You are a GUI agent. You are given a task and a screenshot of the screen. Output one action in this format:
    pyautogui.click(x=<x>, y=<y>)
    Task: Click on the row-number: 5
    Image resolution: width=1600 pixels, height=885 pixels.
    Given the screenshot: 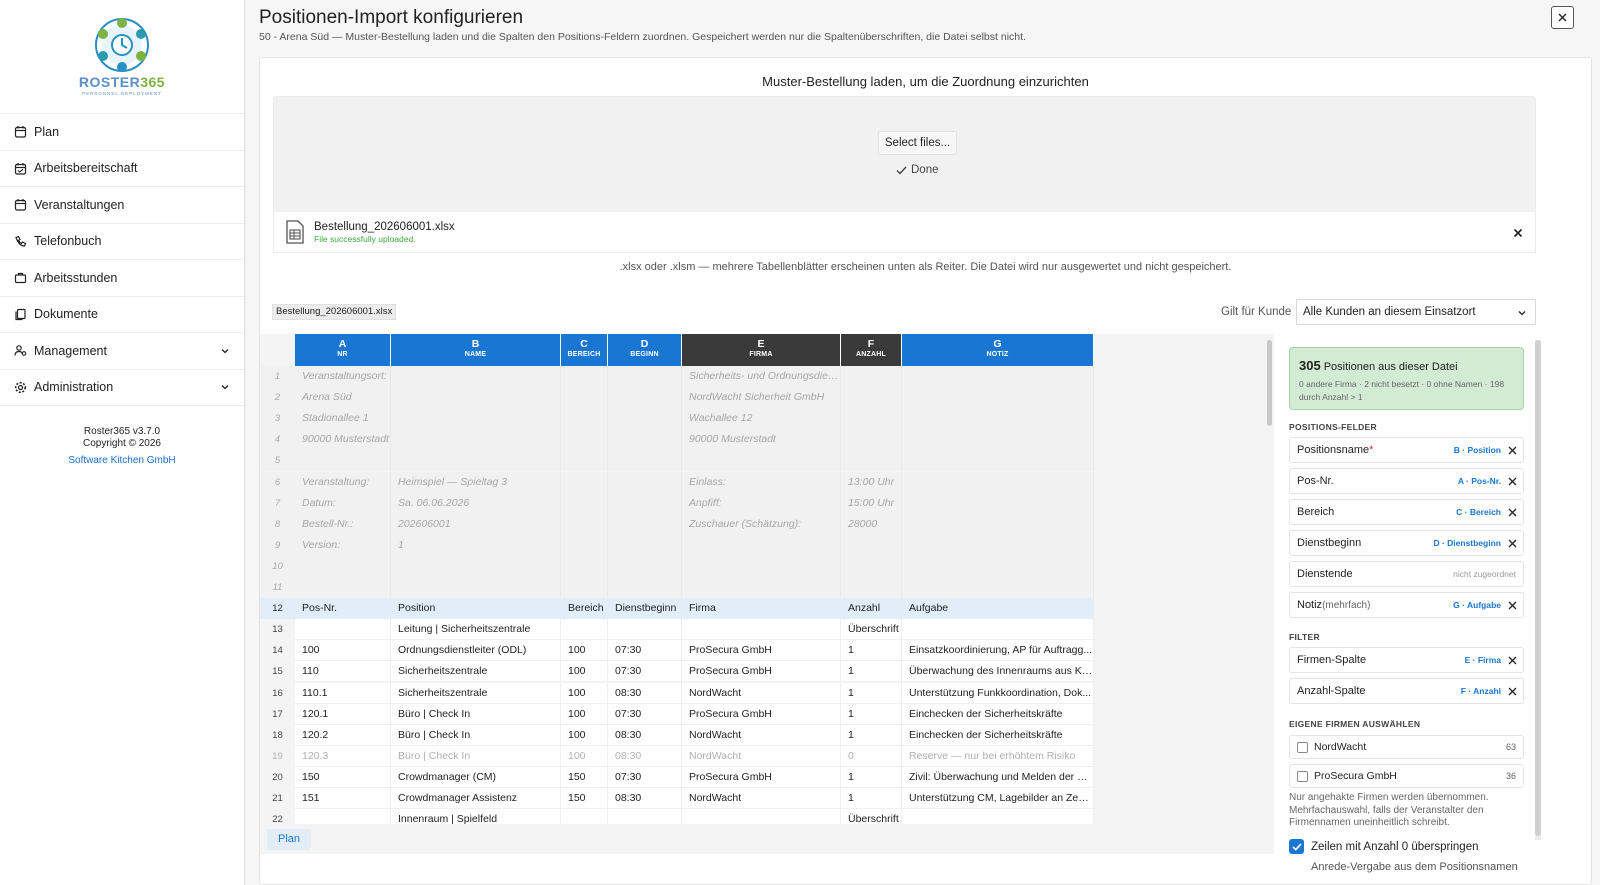 What is the action you would take?
    pyautogui.click(x=277, y=461)
    